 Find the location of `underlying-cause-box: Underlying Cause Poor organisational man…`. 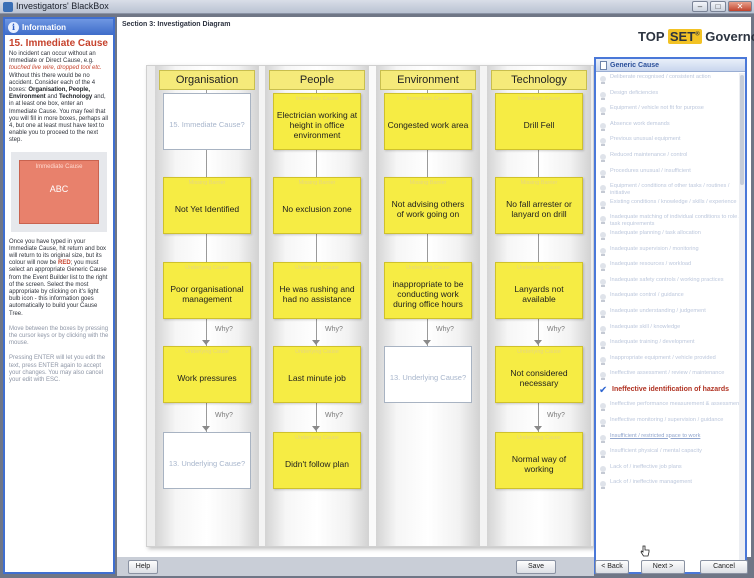

underlying-cause-box: Underlying Cause Poor organisational man… is located at coordinates (207, 290).